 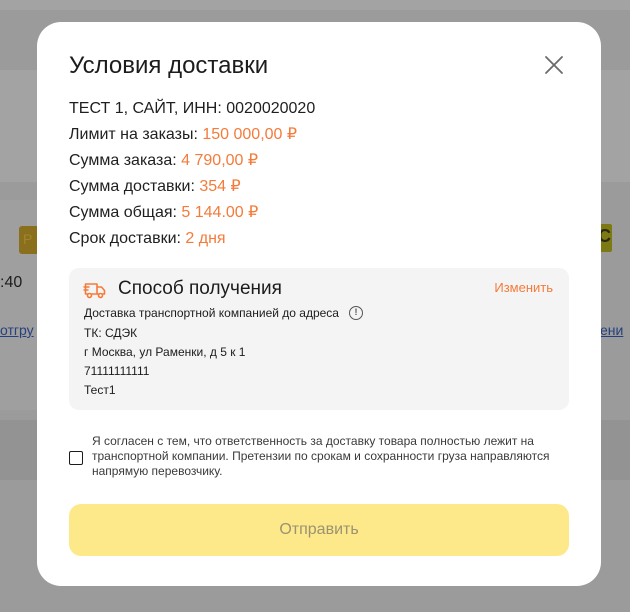 What do you see at coordinates (125, 160) in the screenshot?
I see `info-label: Сумма заказа:` at bounding box center [125, 160].